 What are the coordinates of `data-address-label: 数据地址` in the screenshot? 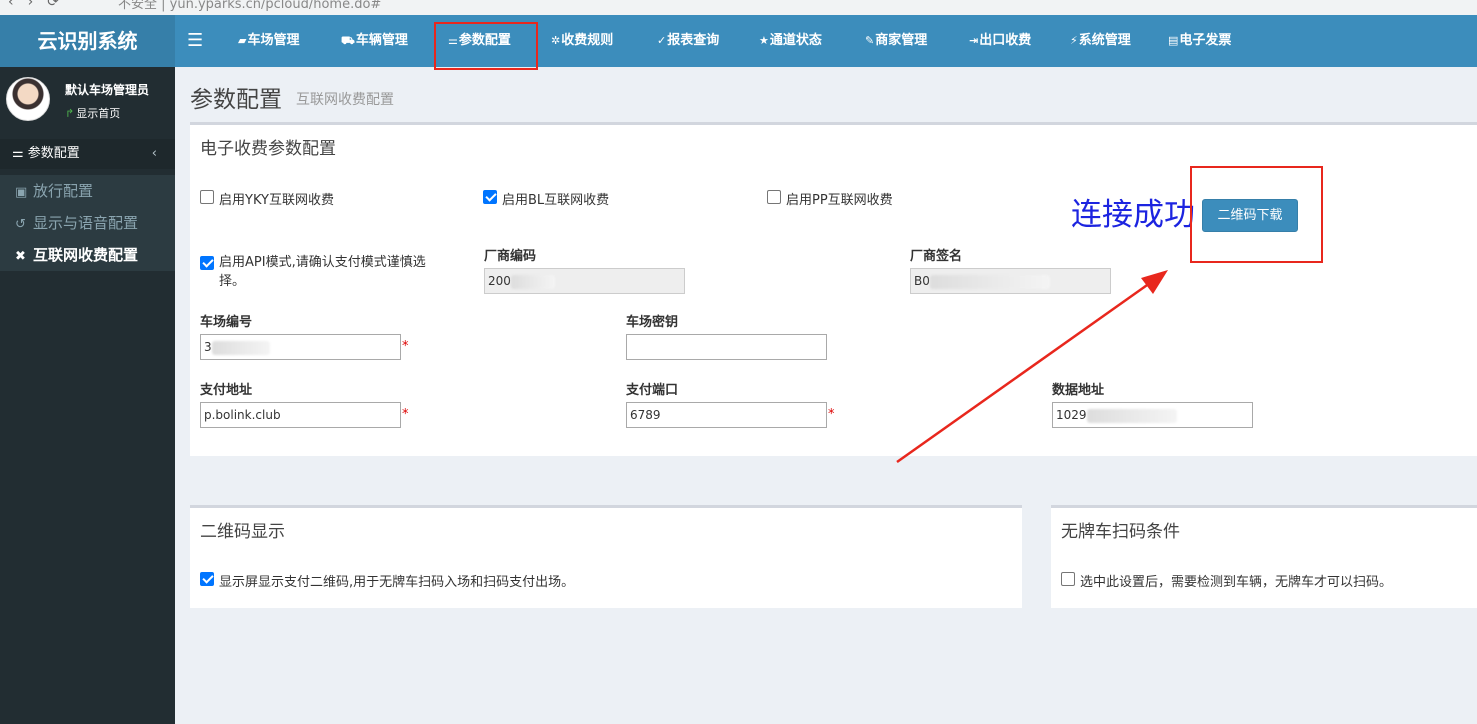 It's located at (1078, 390).